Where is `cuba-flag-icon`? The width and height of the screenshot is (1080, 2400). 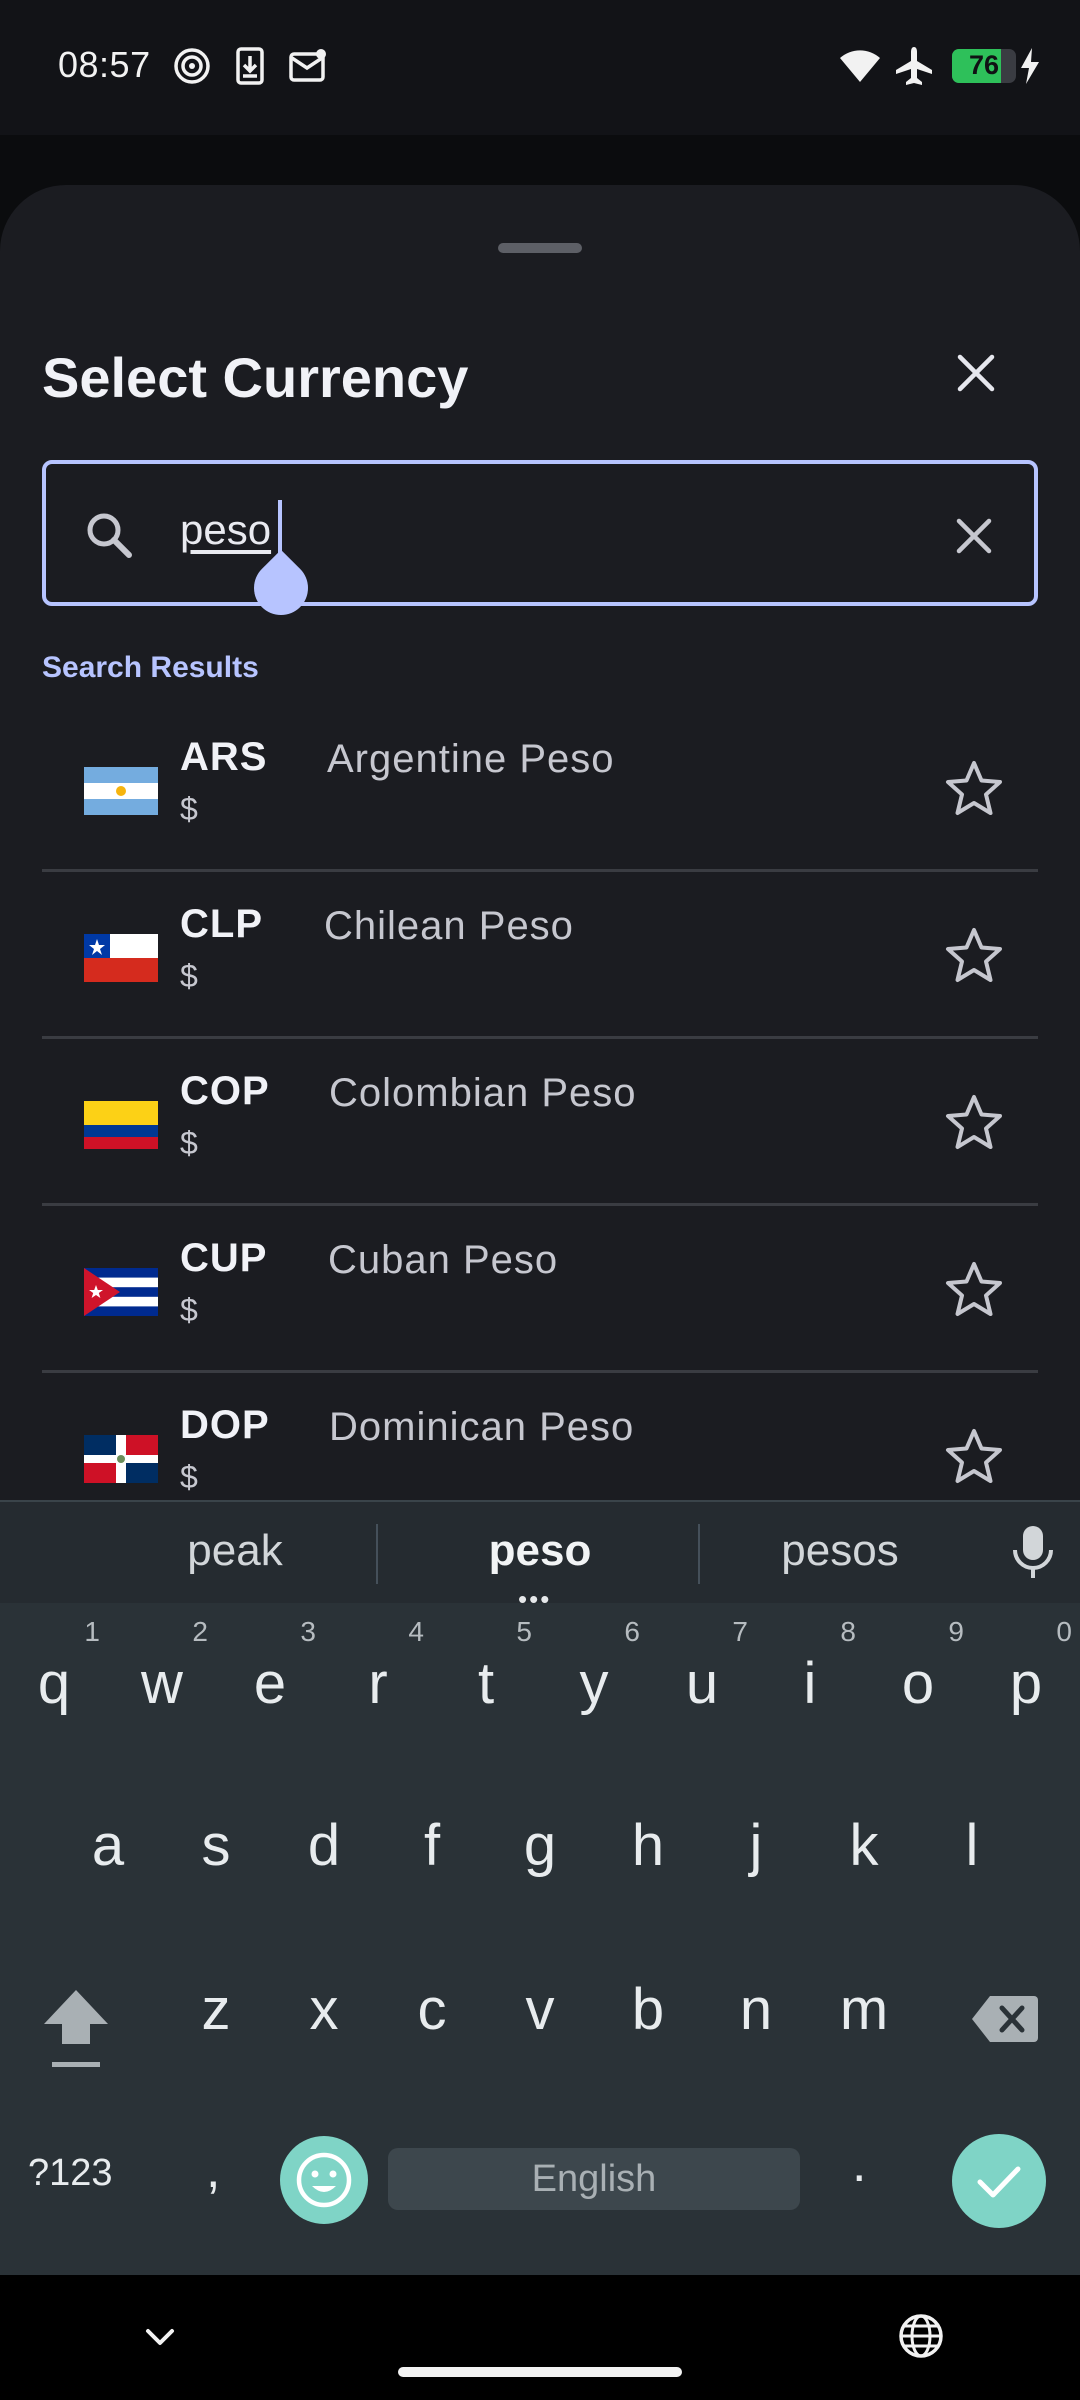 cuba-flag-icon is located at coordinates (121, 1292).